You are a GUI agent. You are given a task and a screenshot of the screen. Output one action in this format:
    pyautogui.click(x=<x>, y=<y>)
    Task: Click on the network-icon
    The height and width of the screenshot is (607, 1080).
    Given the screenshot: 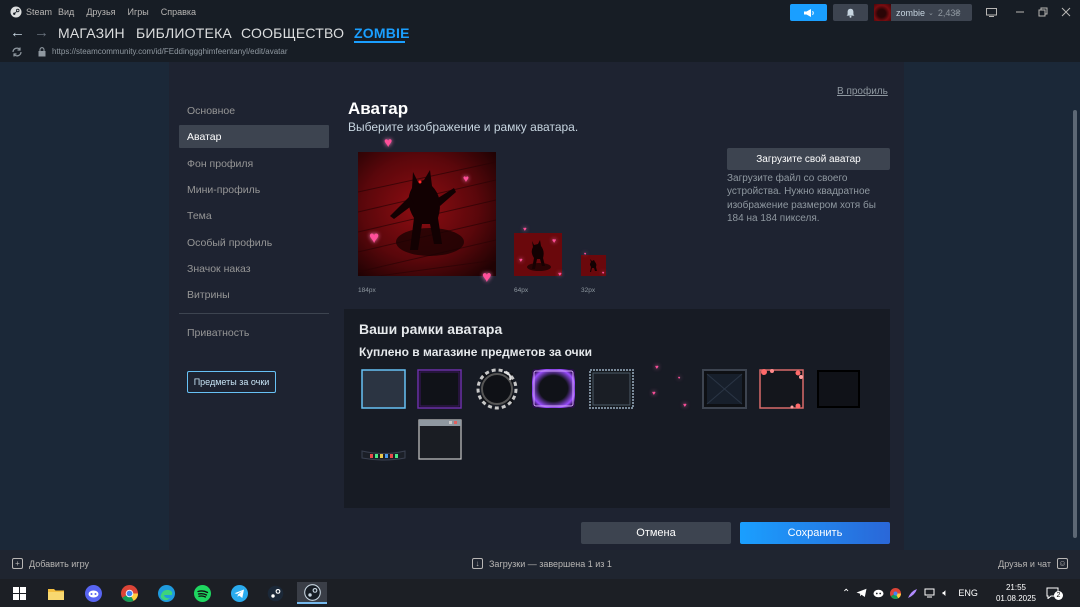 What is the action you would take?
    pyautogui.click(x=930, y=593)
    